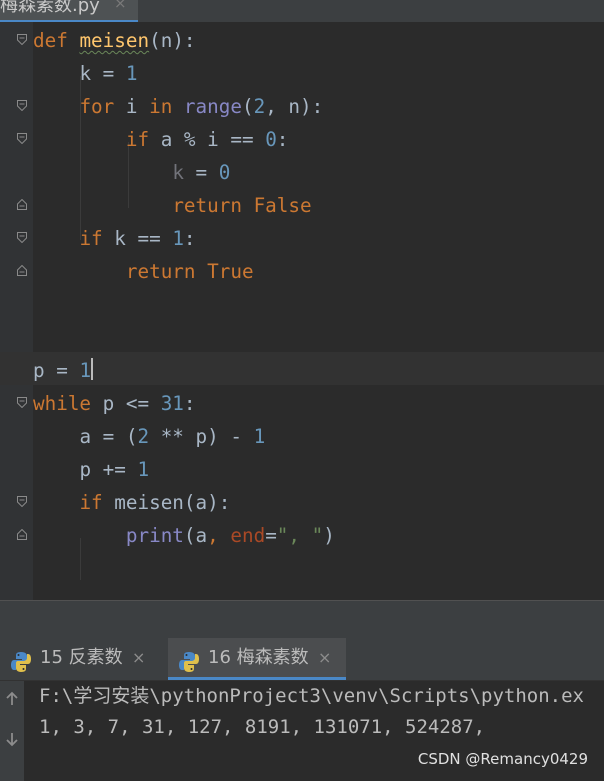 The width and height of the screenshot is (604, 781). Describe the element at coordinates (50, 8) in the screenshot. I see `editor-tab-label: 梅森素数.py` at that location.